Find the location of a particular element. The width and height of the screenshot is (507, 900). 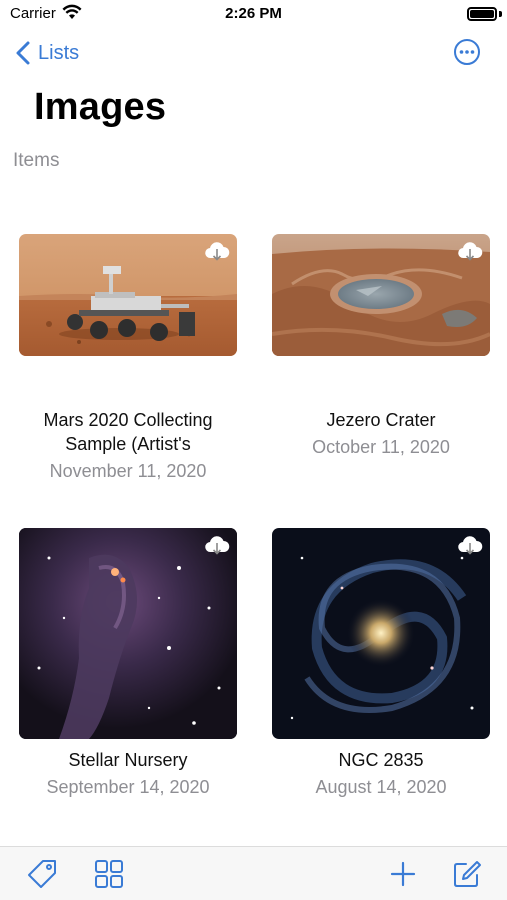

section-header: Items is located at coordinates (36, 160).